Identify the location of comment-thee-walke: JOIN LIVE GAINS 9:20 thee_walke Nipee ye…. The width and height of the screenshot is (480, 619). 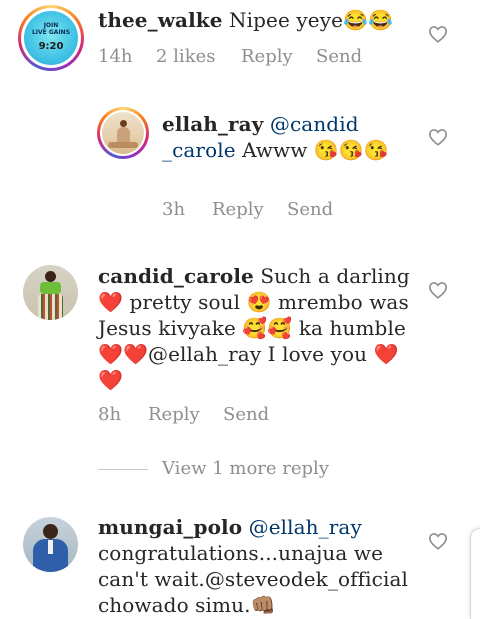
(240, 45).